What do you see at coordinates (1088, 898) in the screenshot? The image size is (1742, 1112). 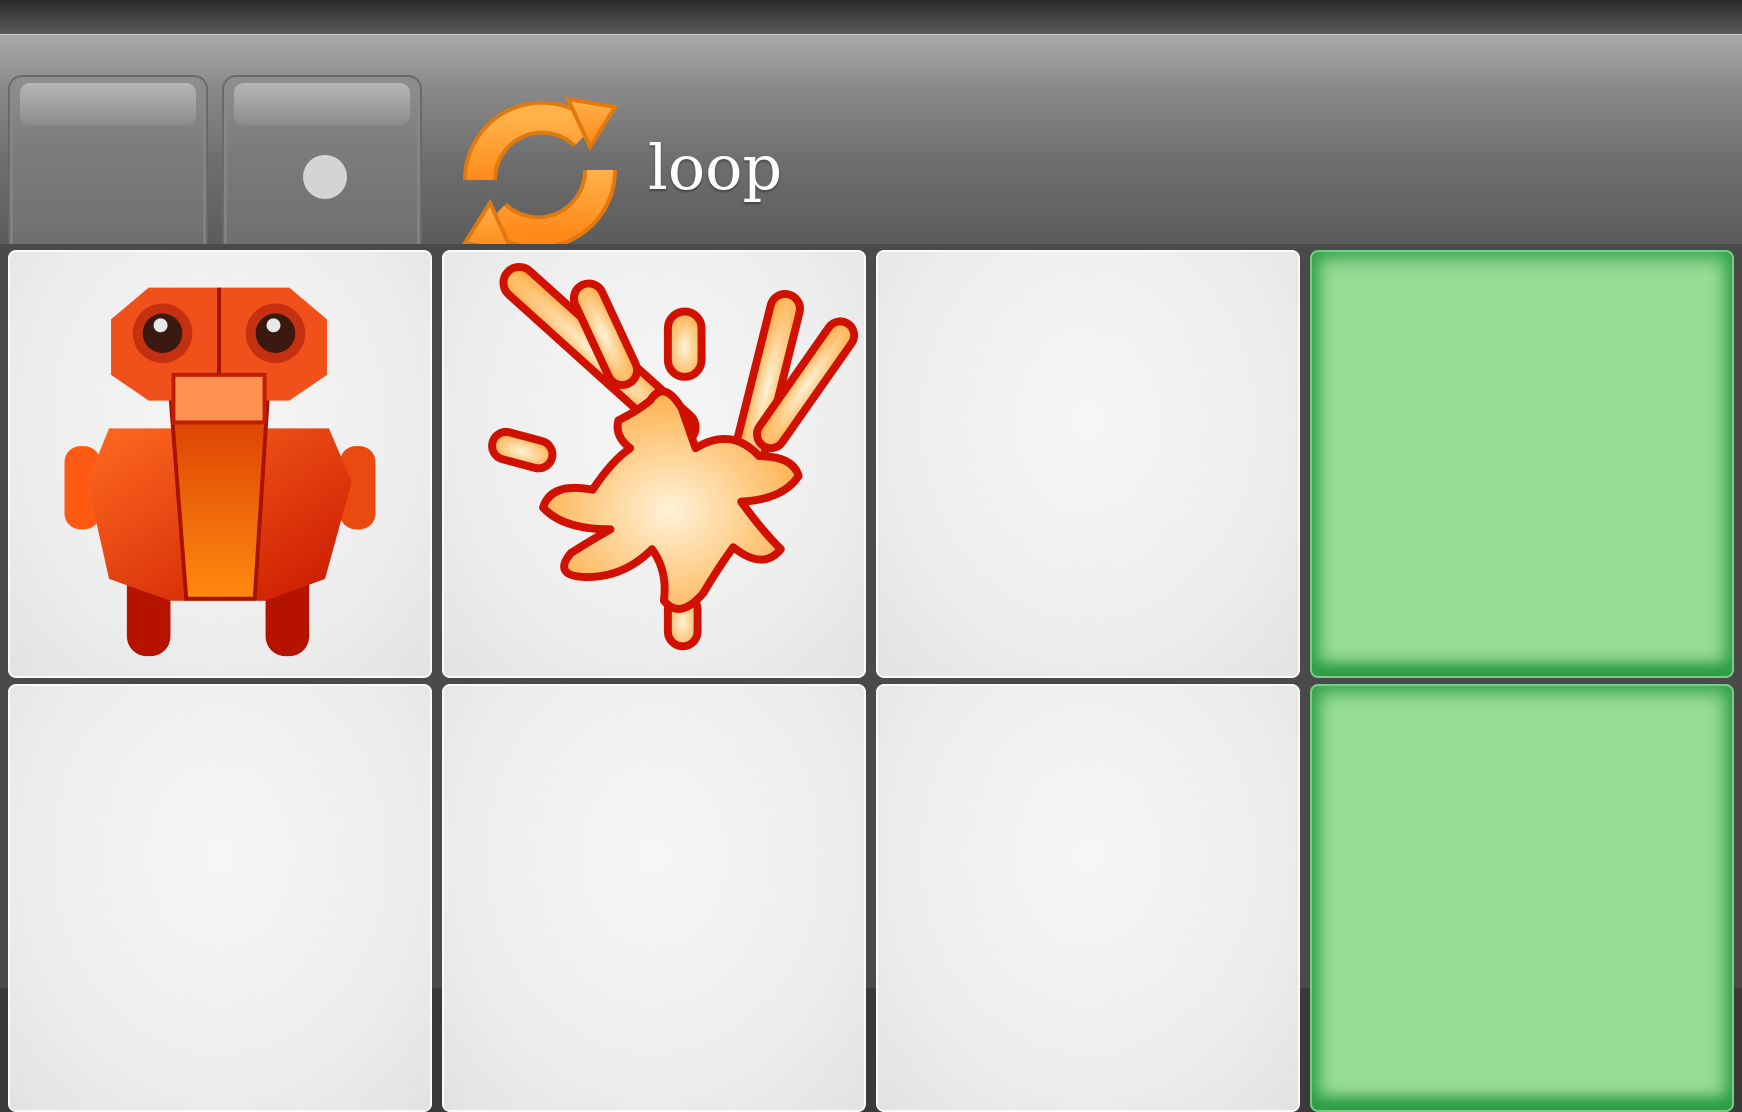 I see `board-cell-r2c3` at bounding box center [1088, 898].